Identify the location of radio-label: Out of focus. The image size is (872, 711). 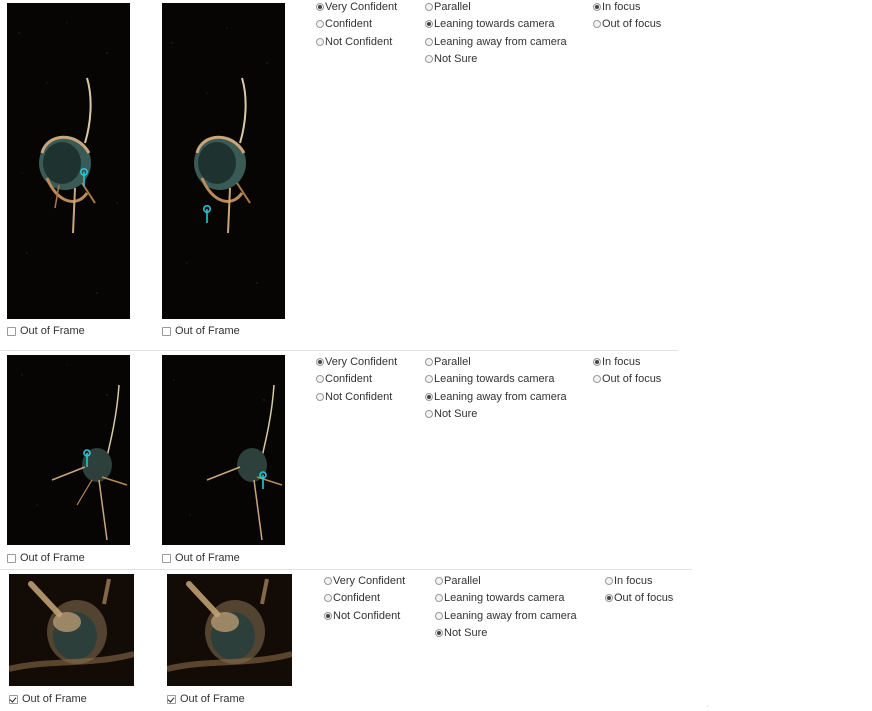
(644, 598).